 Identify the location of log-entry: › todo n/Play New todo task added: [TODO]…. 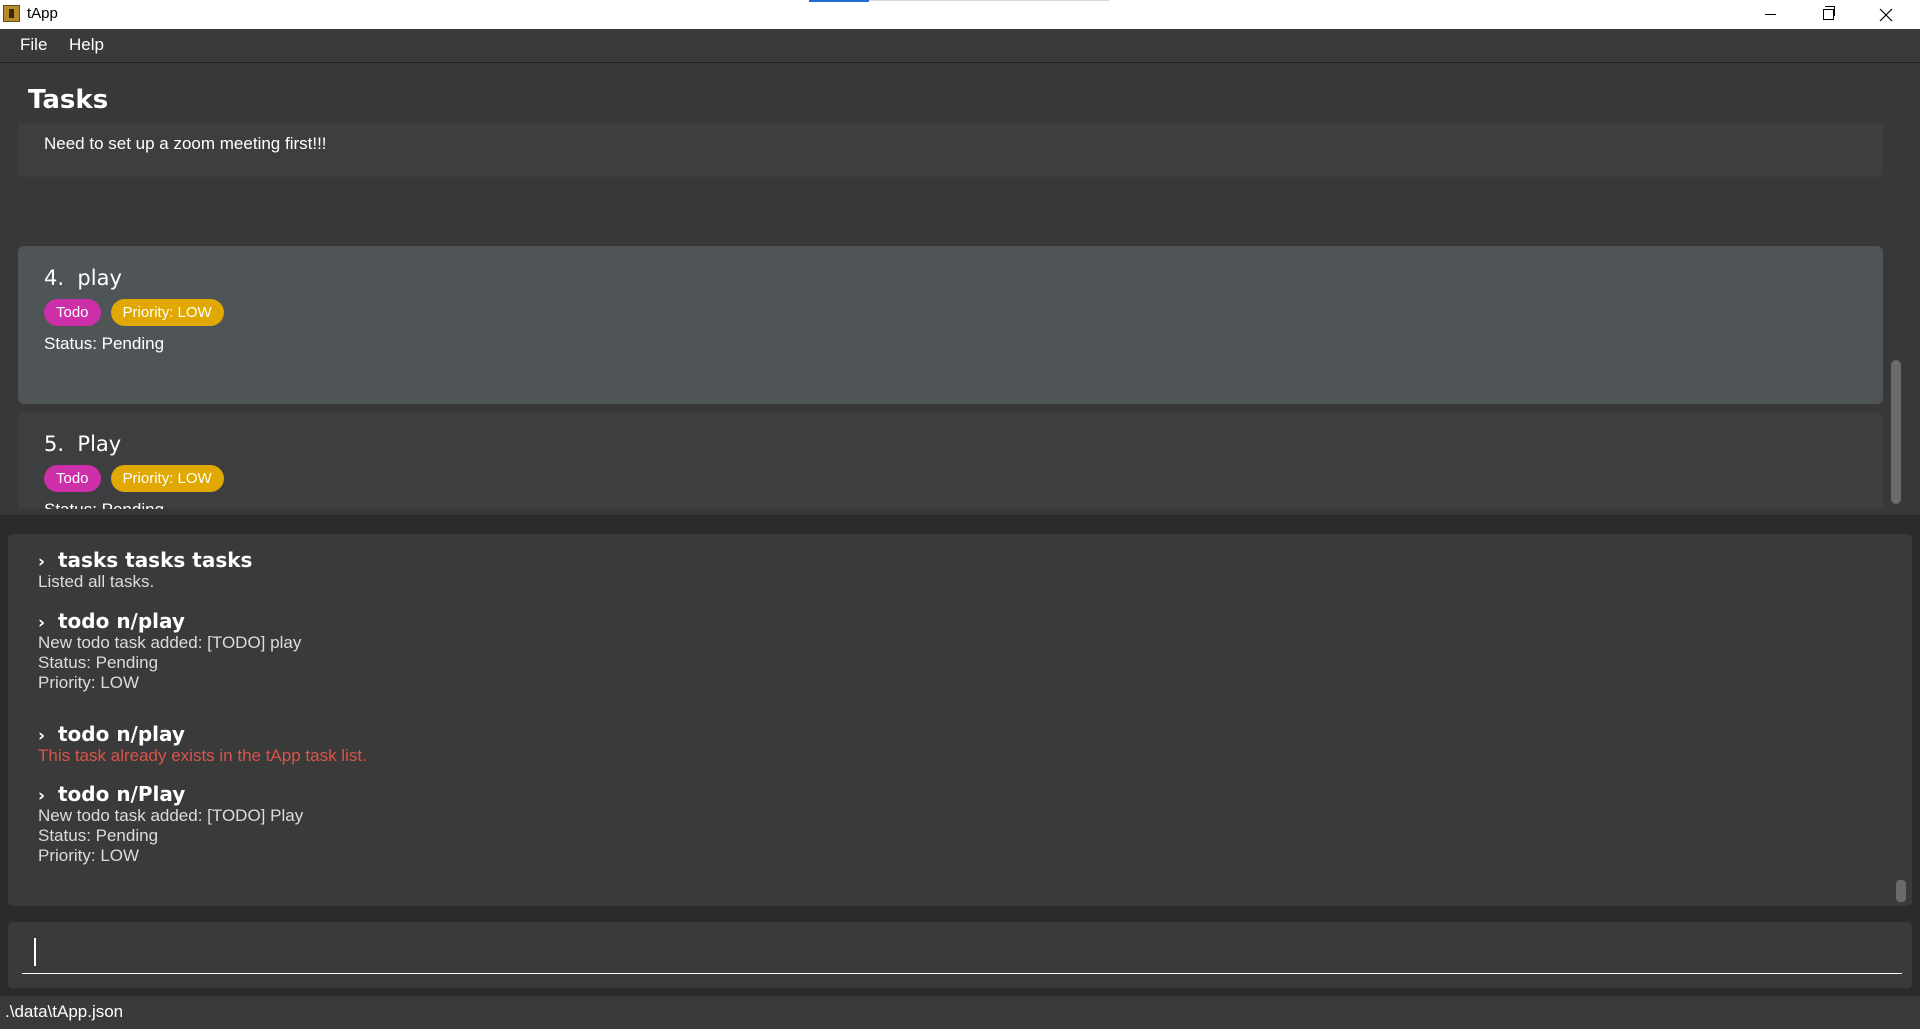
(170, 824).